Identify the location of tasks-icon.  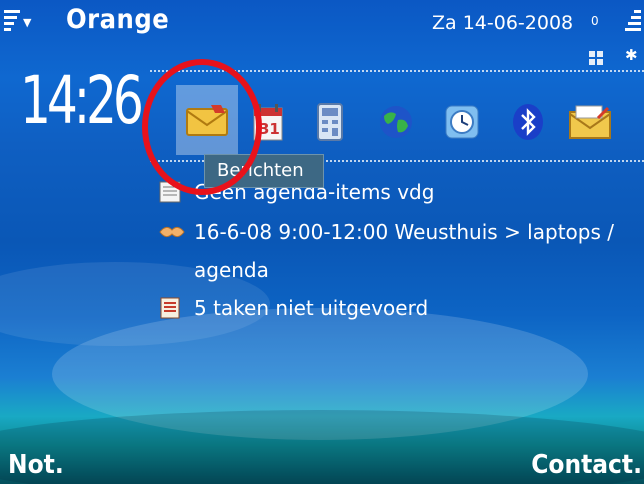
(170, 308).